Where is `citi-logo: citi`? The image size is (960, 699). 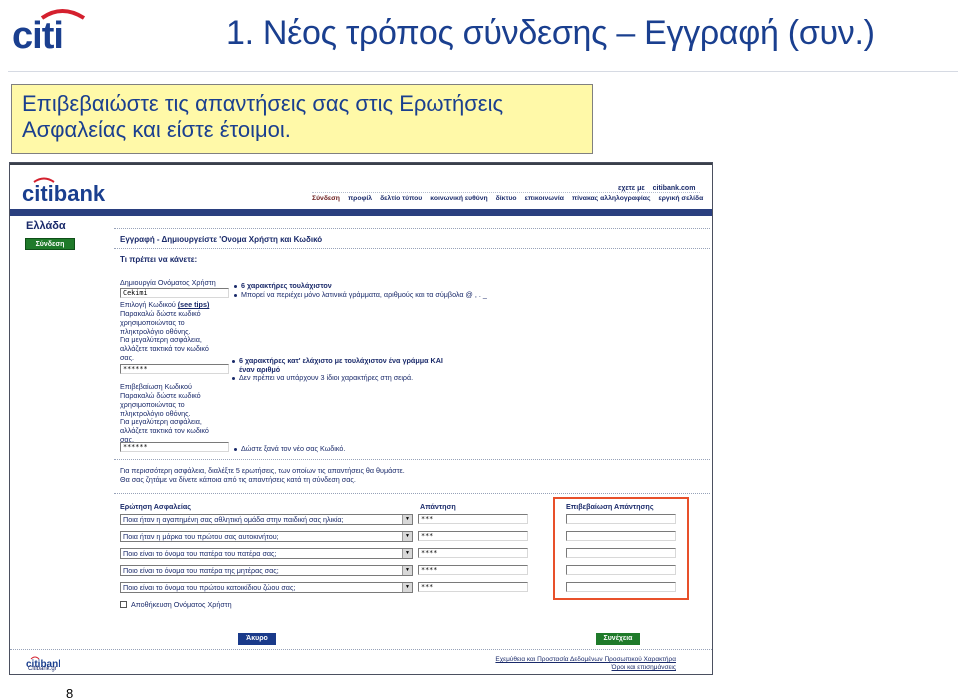 citi-logo: citi is located at coordinates (49, 29).